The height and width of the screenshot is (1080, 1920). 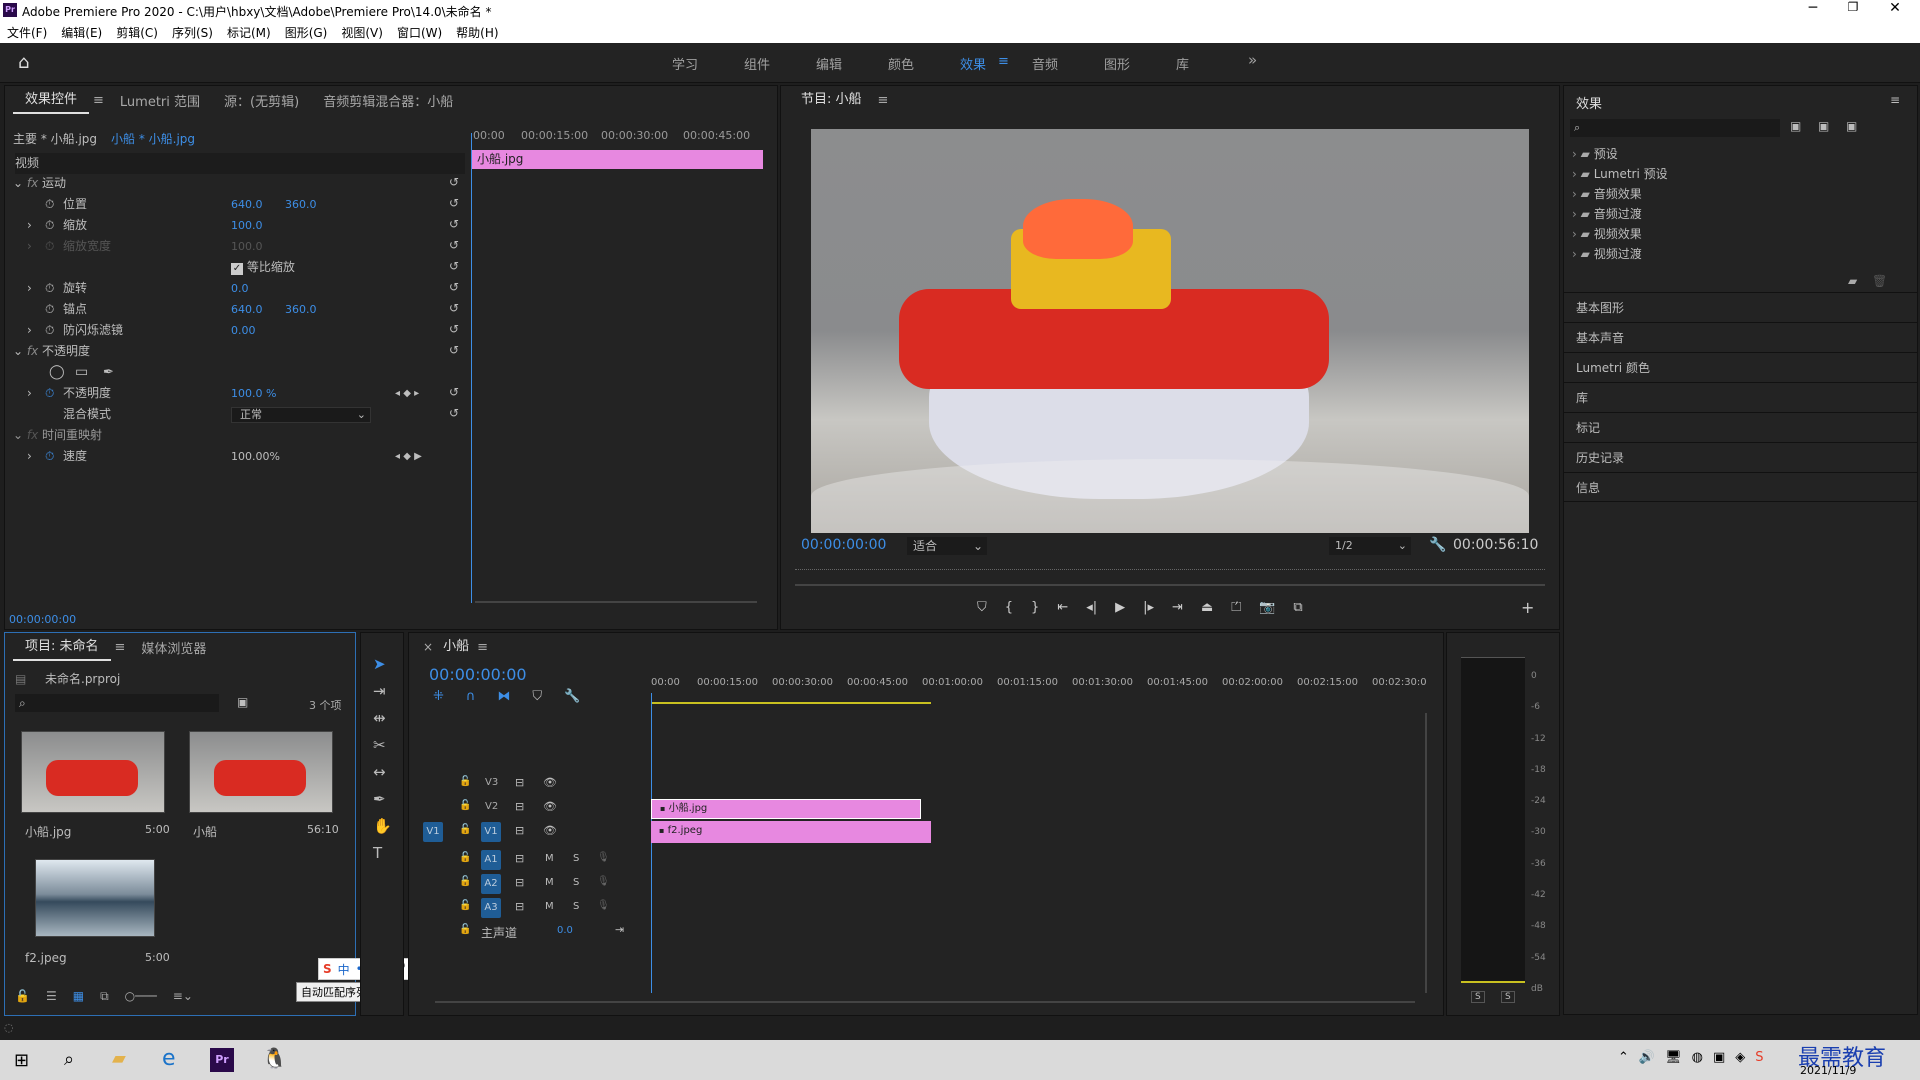 What do you see at coordinates (192, 32) in the screenshot?
I see `menu-sequence: 序列(S)` at bounding box center [192, 32].